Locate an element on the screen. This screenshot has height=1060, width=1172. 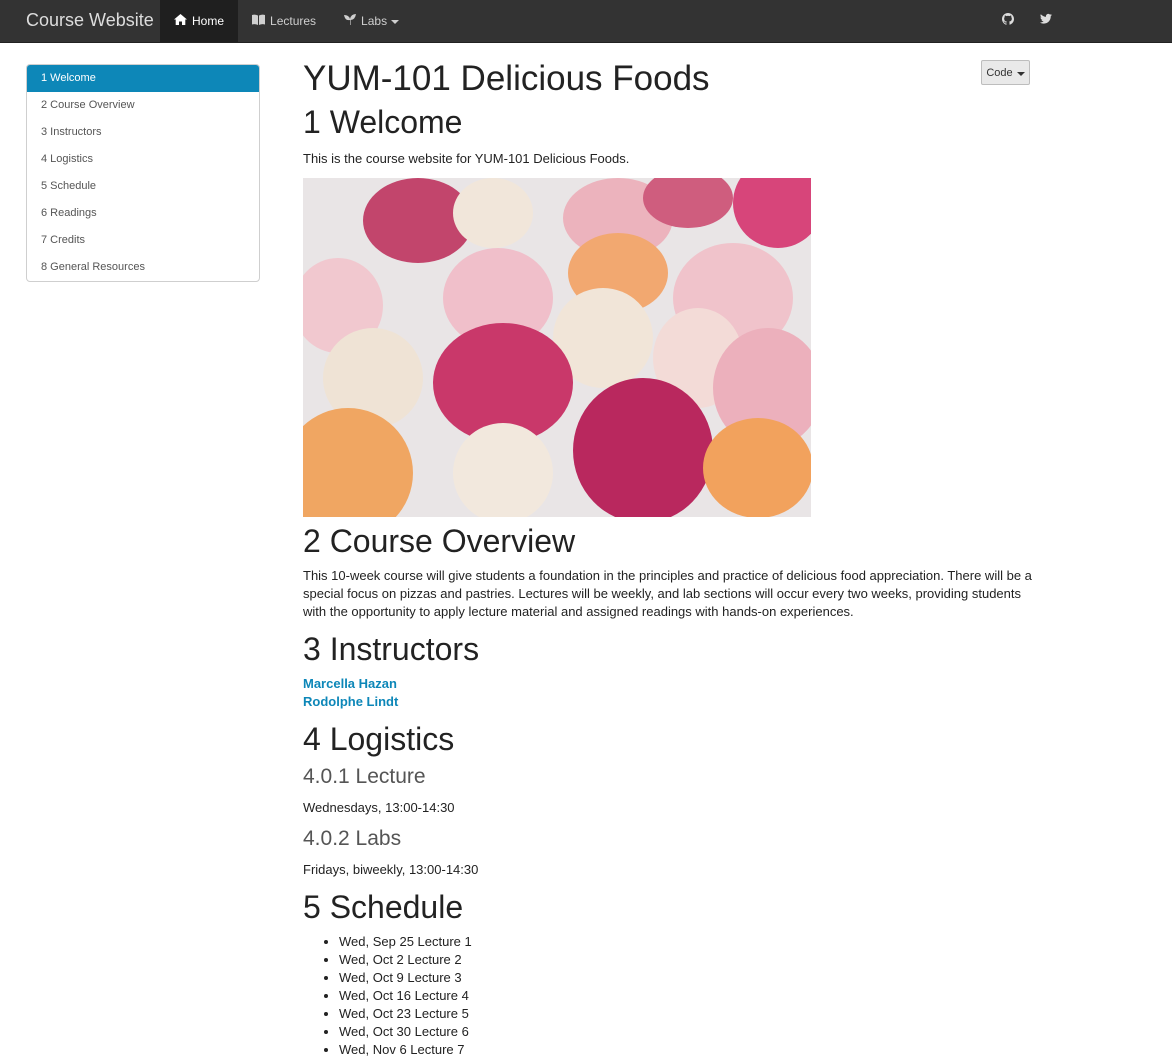
labs-time-text: Fridays, biweekly, 13:00-14:30 is located at coordinates (391, 869).